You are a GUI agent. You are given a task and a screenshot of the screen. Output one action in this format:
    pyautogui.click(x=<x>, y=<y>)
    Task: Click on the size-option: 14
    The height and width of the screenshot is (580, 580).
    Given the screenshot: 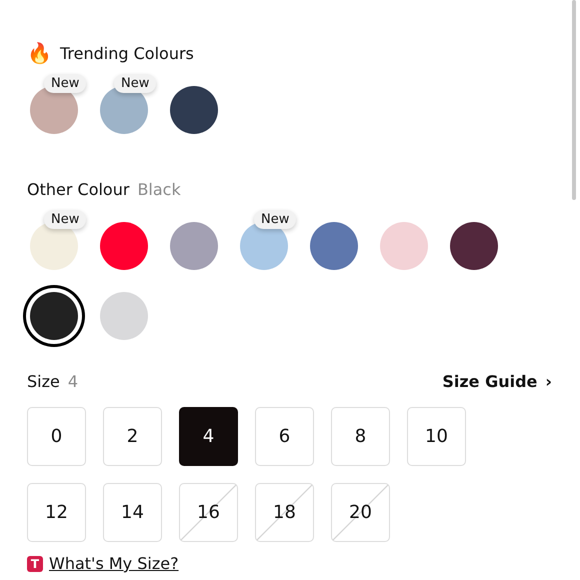 What is the action you would take?
    pyautogui.click(x=132, y=512)
    